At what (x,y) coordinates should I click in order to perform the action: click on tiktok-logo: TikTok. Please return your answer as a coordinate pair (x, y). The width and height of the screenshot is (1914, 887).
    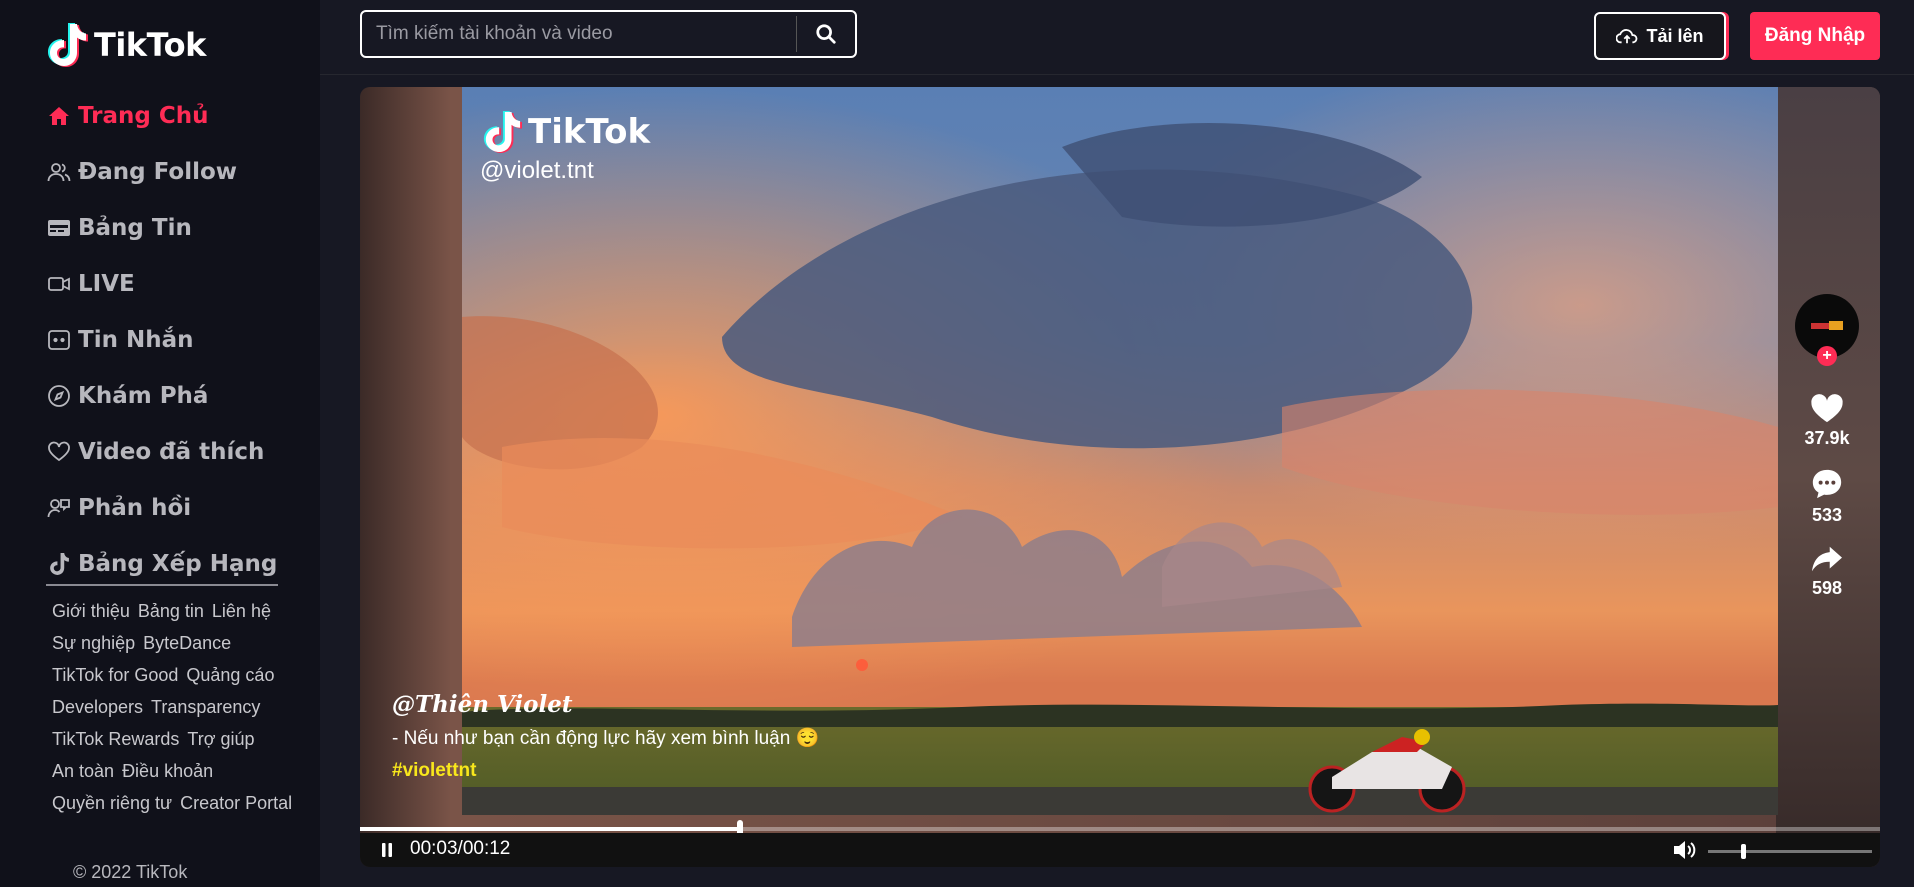
    Looking at the image, I should click on (126, 45).